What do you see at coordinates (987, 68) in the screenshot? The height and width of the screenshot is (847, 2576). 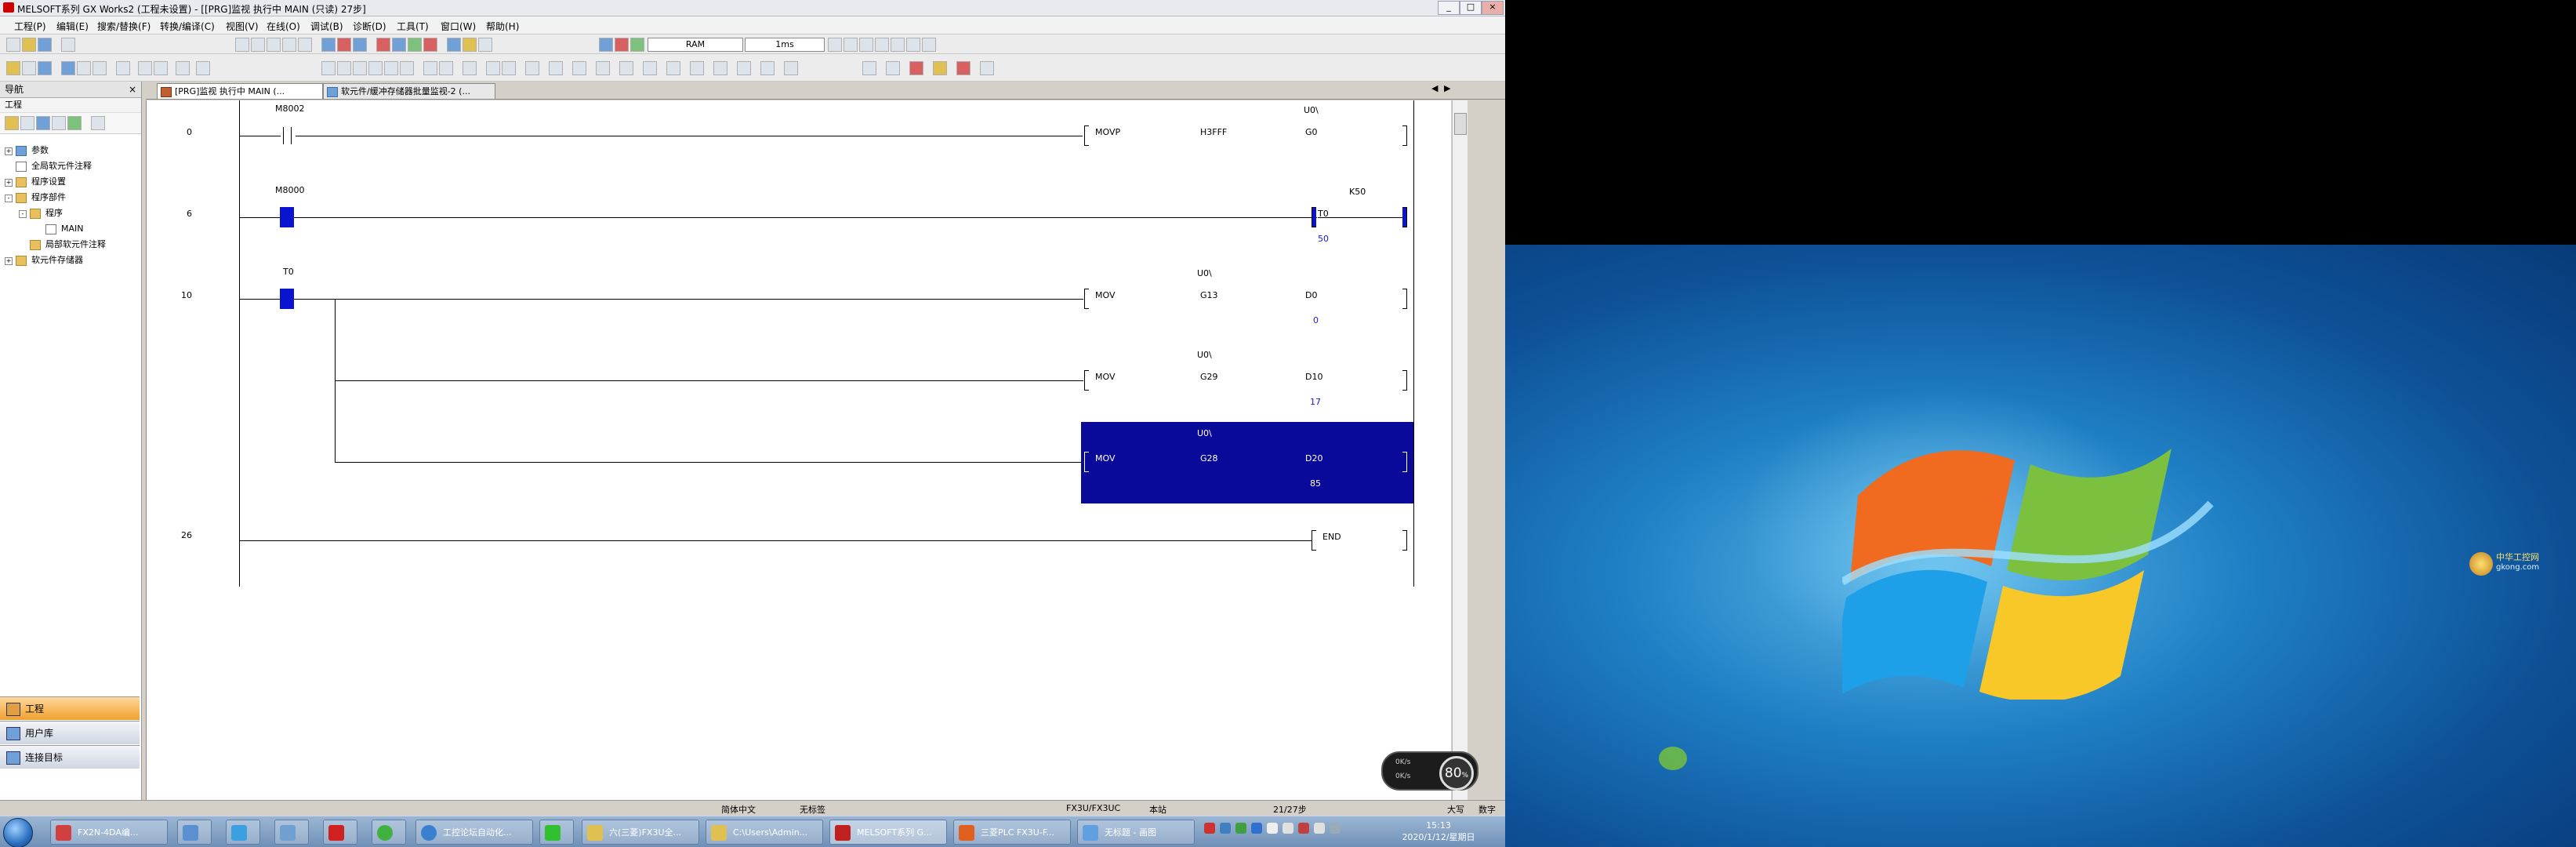 I see `lens-icon` at bounding box center [987, 68].